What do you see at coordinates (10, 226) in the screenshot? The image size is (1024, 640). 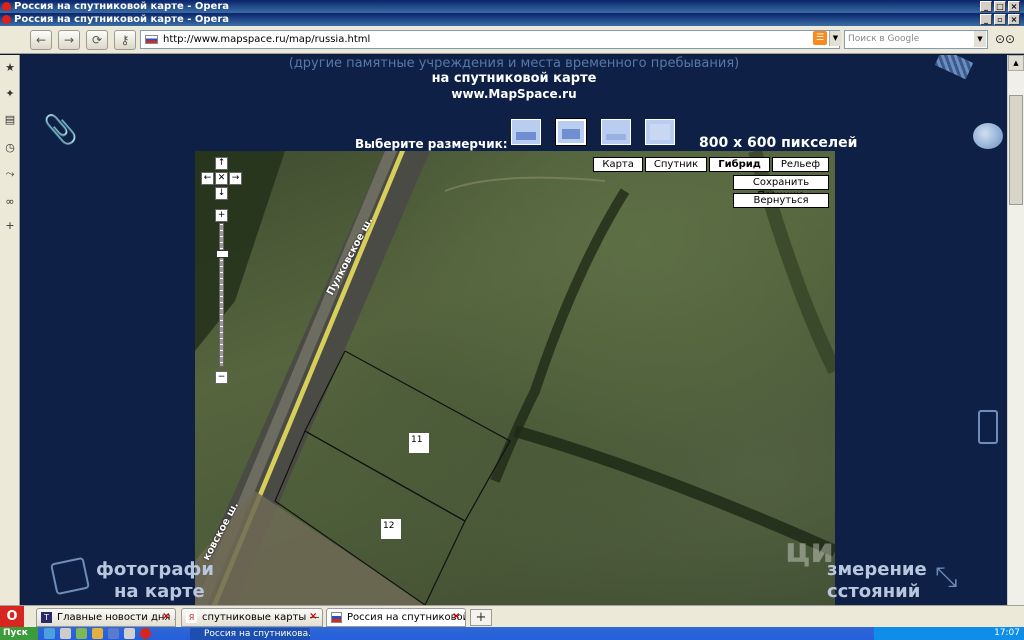 I see `add-panel-icon: +` at bounding box center [10, 226].